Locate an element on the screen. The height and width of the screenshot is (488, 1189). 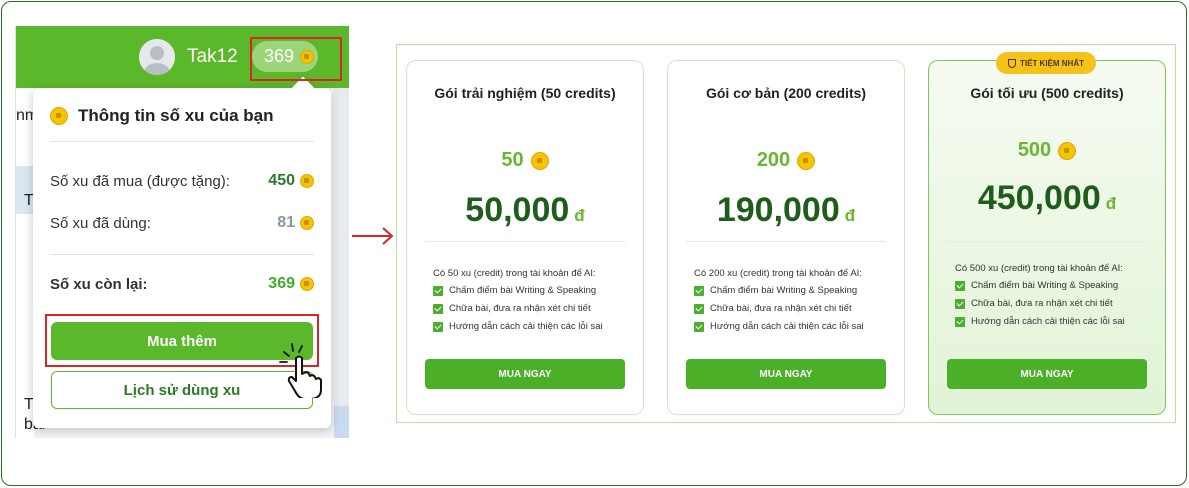
feature-heading: Có 50 xu (credit) trong tài khoản để AI: is located at coordinates (514, 273).